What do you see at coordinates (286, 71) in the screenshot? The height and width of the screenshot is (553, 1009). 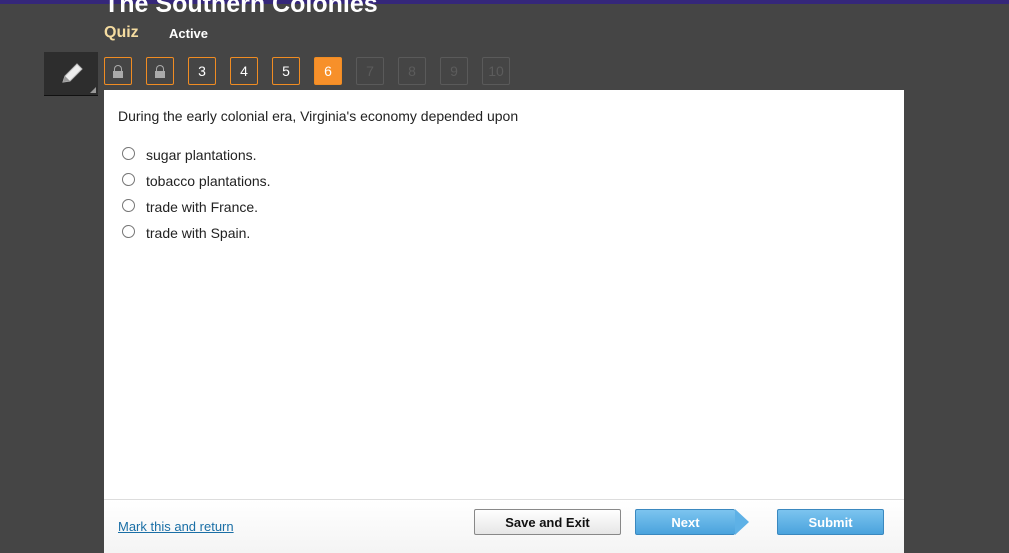 I see `question-5-button: 5` at bounding box center [286, 71].